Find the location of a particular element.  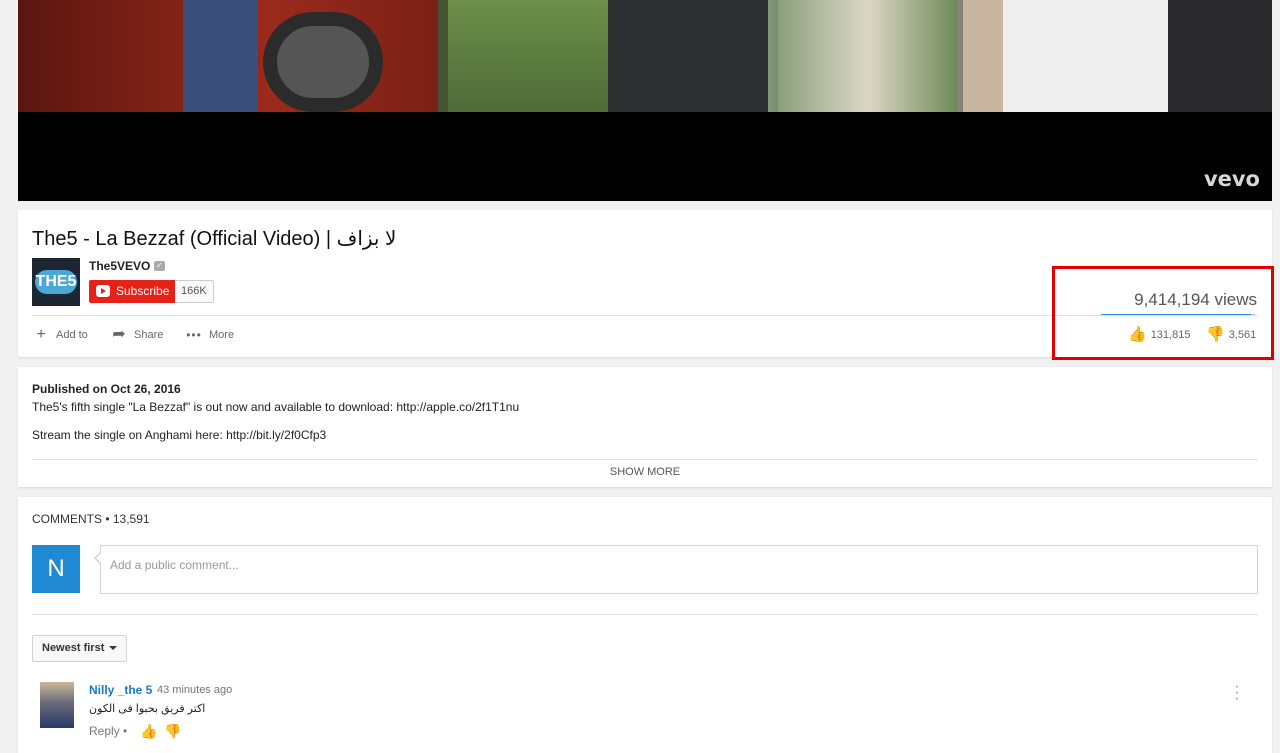

reply-button: Reply • is located at coordinates (108, 731).